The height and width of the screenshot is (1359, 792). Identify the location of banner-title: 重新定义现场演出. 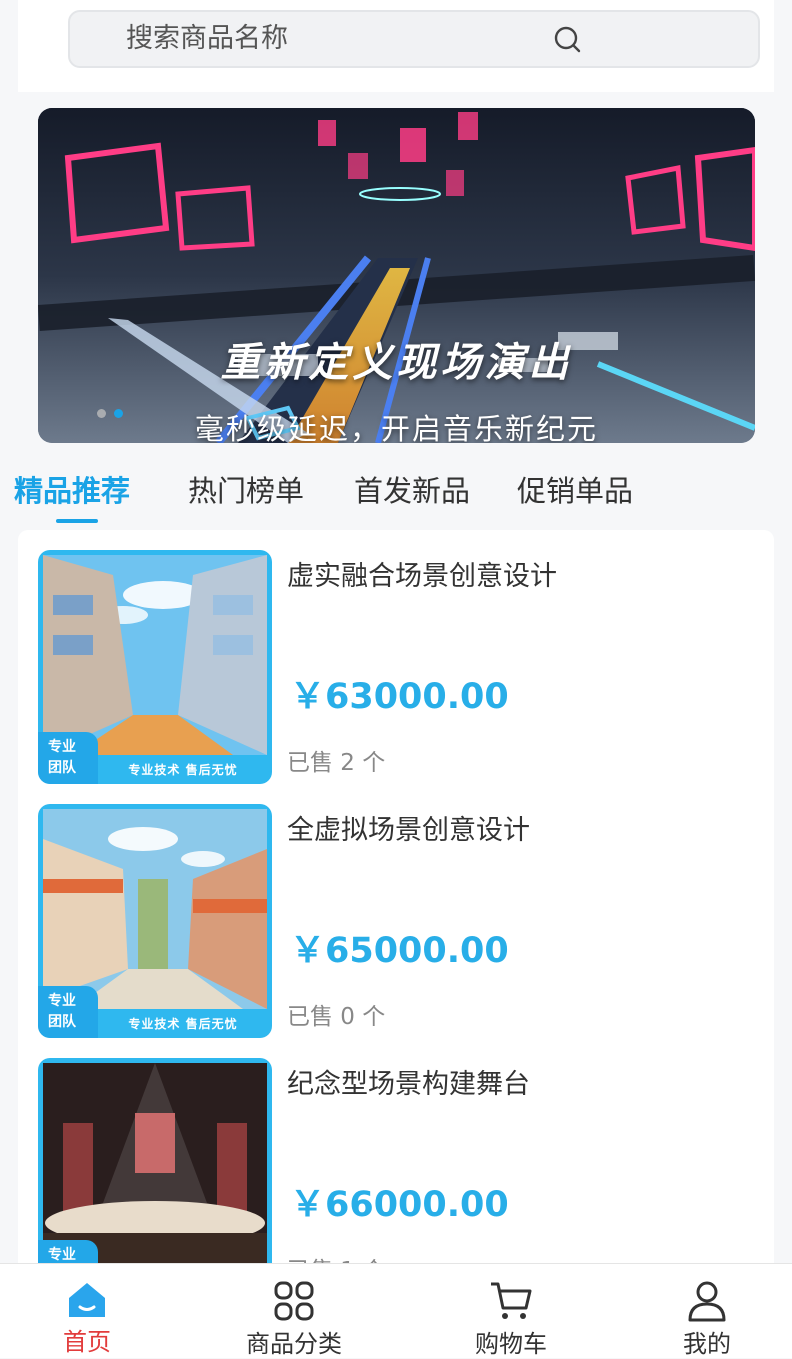
(396, 363).